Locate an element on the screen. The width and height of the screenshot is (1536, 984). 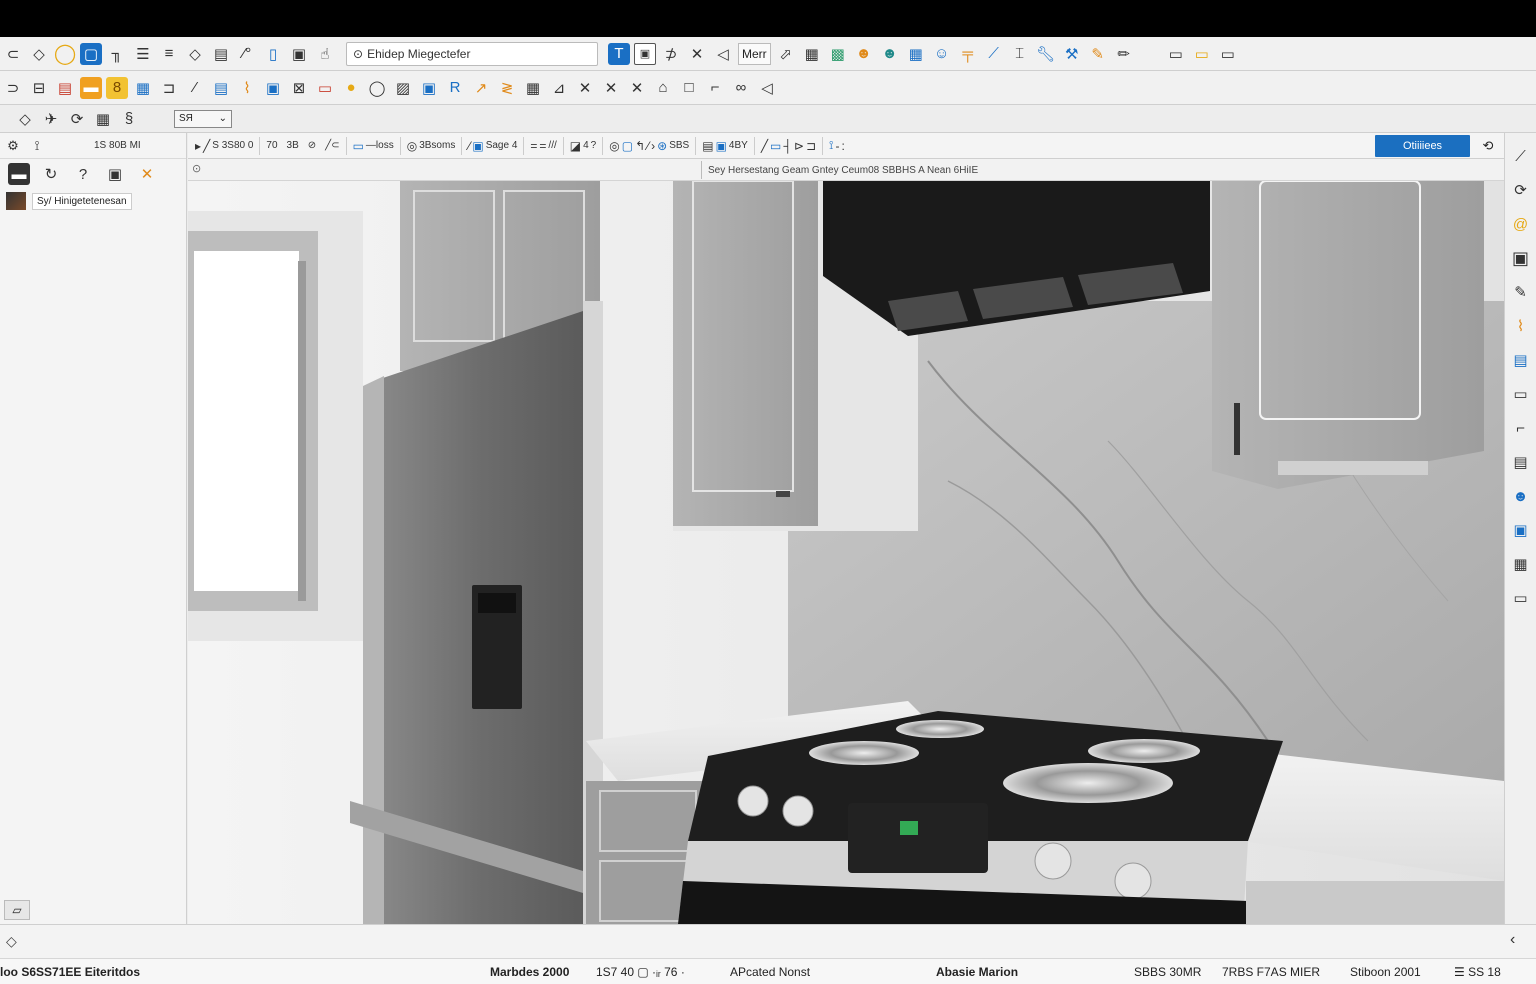
hook-icon: ⌐ is located at coordinates (1521, 428).